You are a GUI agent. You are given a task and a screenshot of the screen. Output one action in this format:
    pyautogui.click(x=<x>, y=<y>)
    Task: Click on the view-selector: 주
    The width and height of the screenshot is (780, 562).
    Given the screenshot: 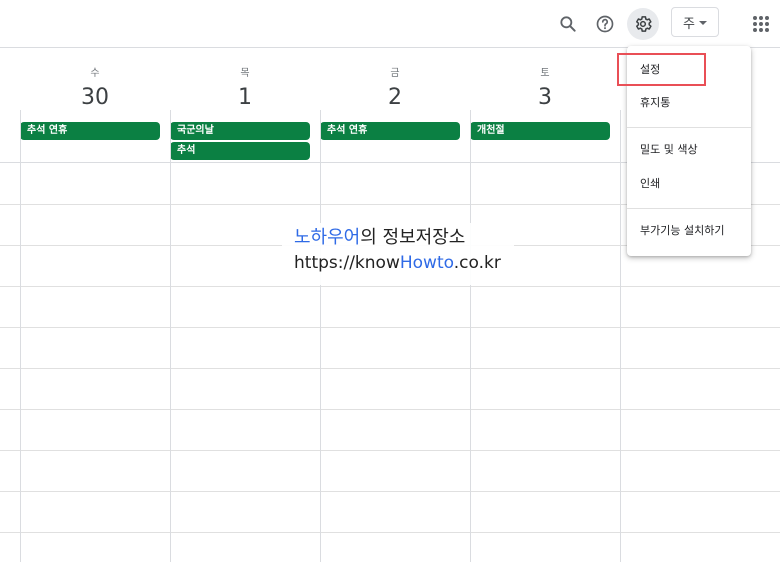 What is the action you would take?
    pyautogui.click(x=695, y=22)
    